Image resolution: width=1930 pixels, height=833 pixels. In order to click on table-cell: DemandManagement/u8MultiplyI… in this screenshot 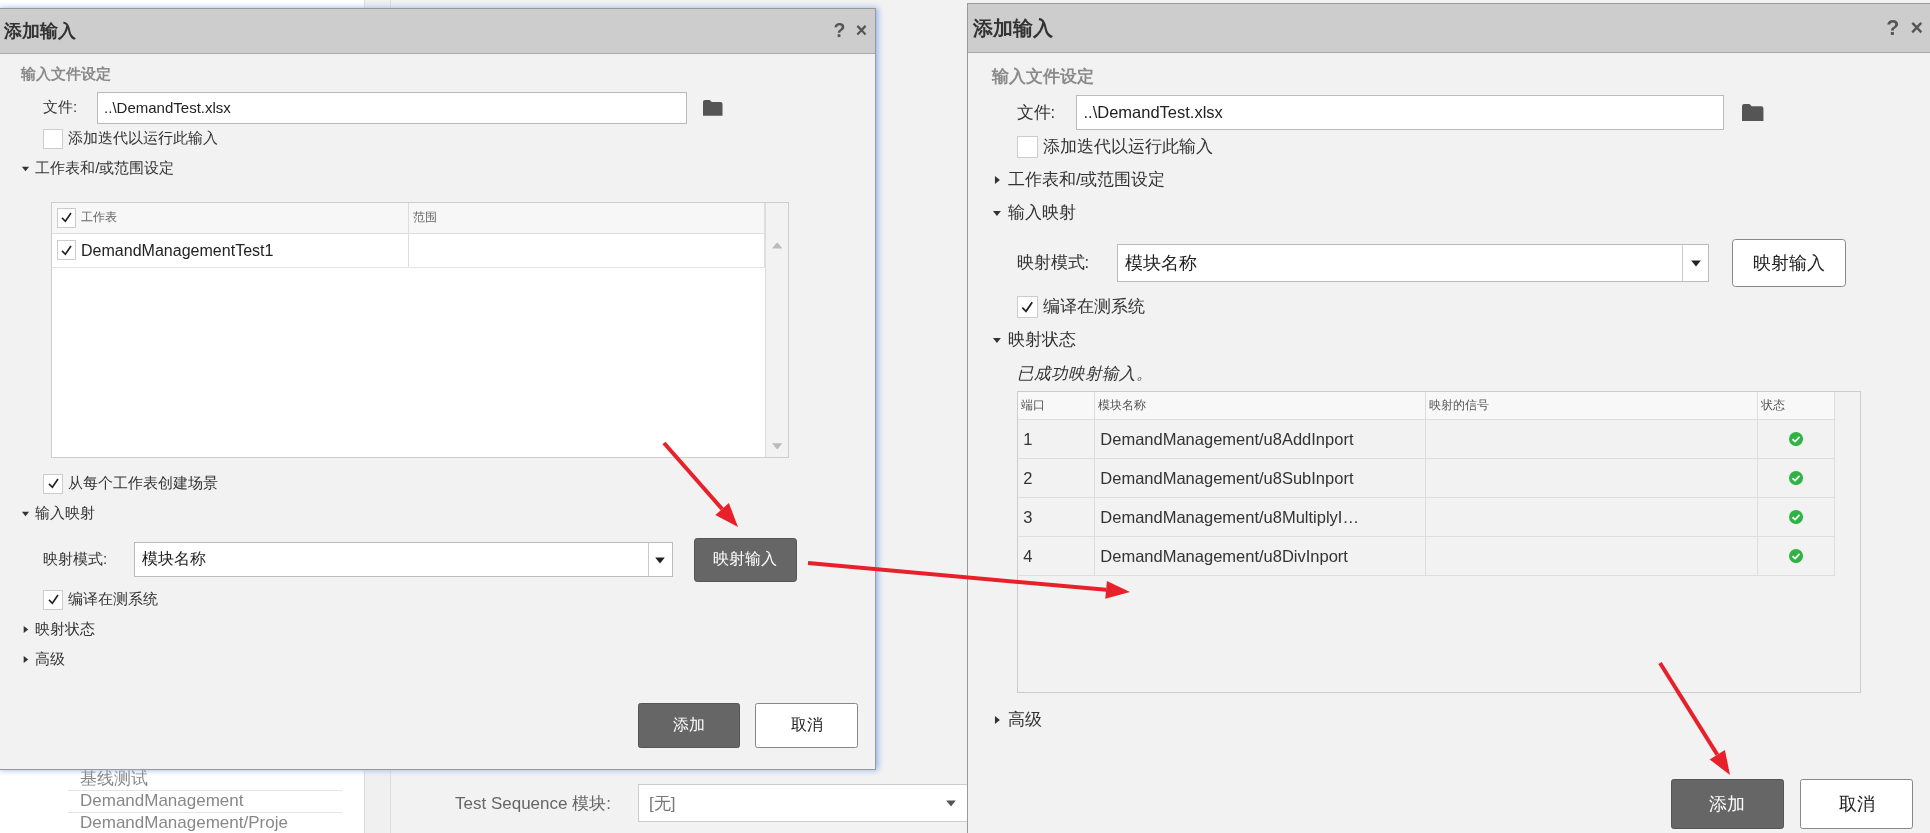, I will do `click(1229, 517)`.